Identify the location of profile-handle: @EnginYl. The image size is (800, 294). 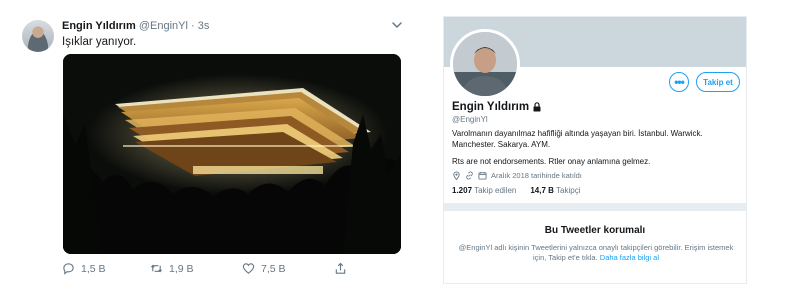
(470, 119).